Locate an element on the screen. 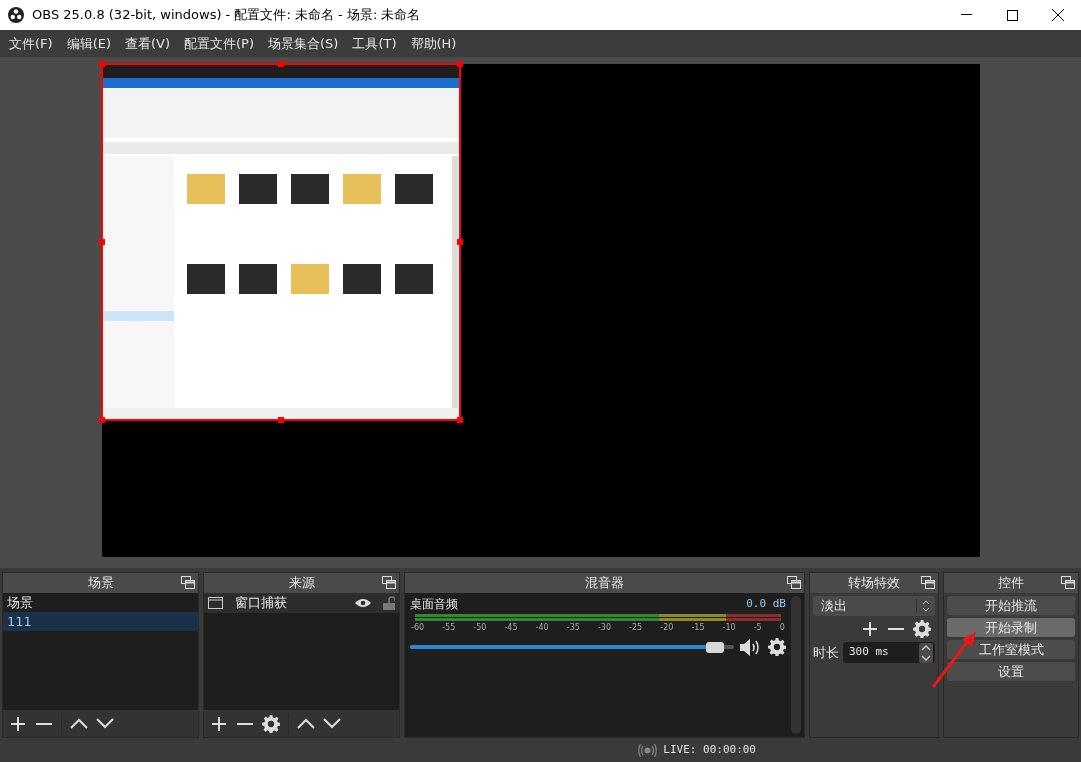 Image resolution: width=1081 pixels, height=762 pixels. live-timer: LIVE: 00:00:00 is located at coordinates (709, 749).